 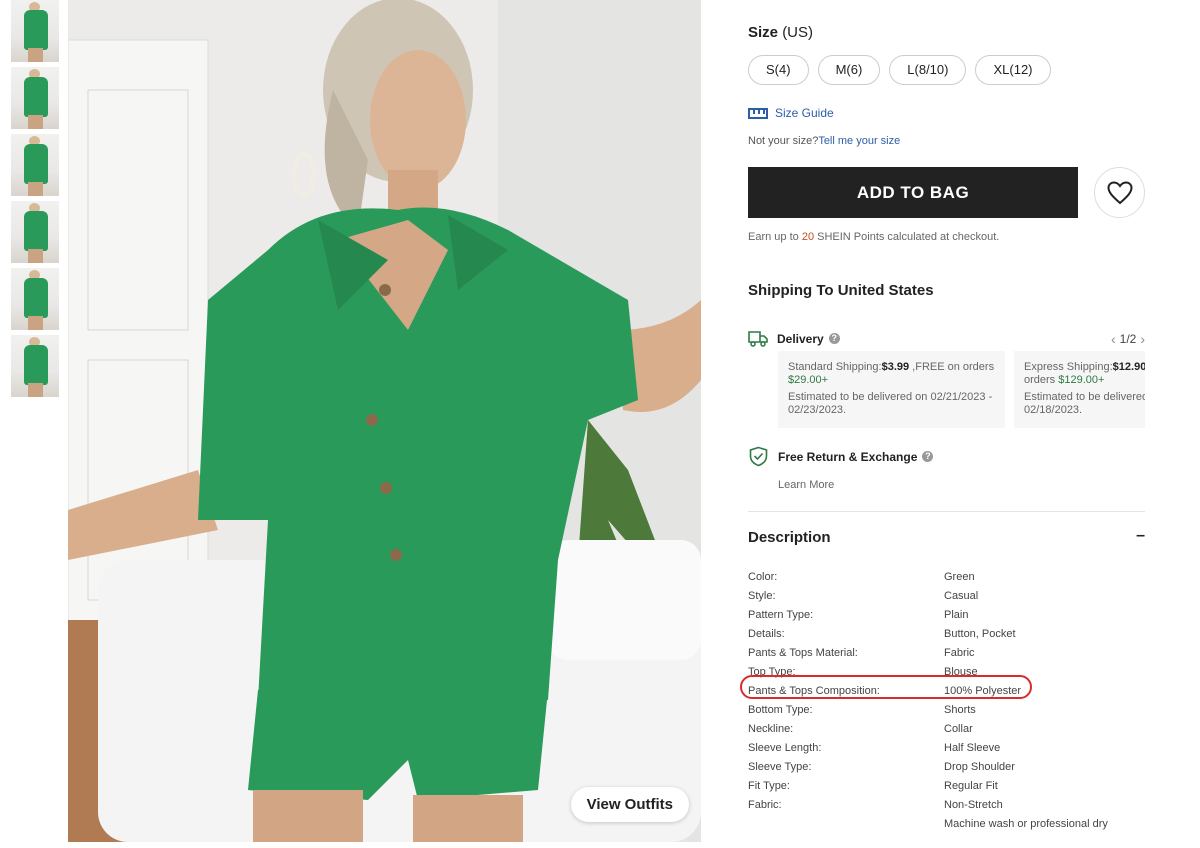 What do you see at coordinates (789, 537) in the screenshot?
I see `description-title: Description` at bounding box center [789, 537].